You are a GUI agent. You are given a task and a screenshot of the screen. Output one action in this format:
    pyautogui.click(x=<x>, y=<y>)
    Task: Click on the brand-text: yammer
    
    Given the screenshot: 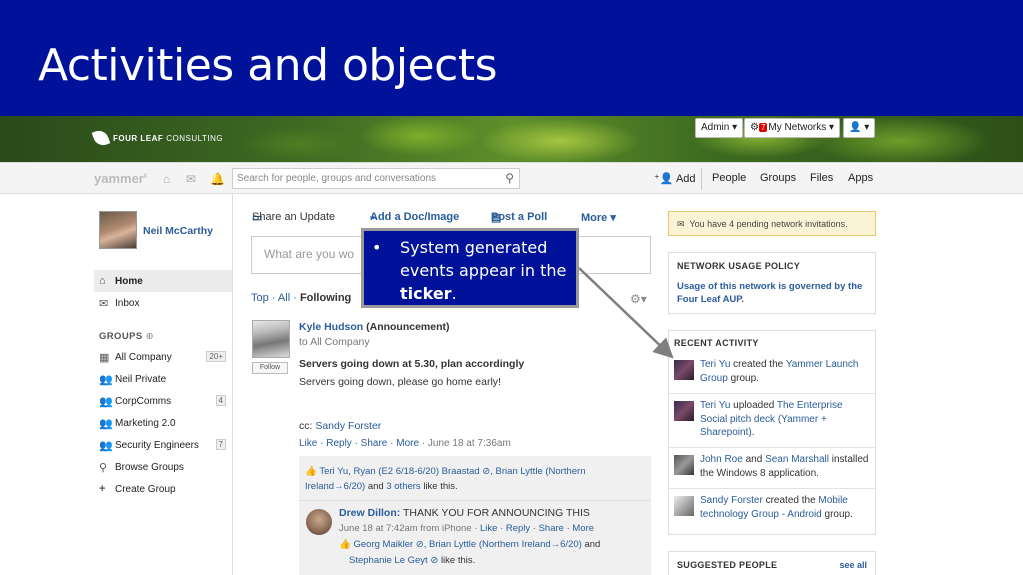 What is the action you would take?
    pyautogui.click(x=119, y=178)
    